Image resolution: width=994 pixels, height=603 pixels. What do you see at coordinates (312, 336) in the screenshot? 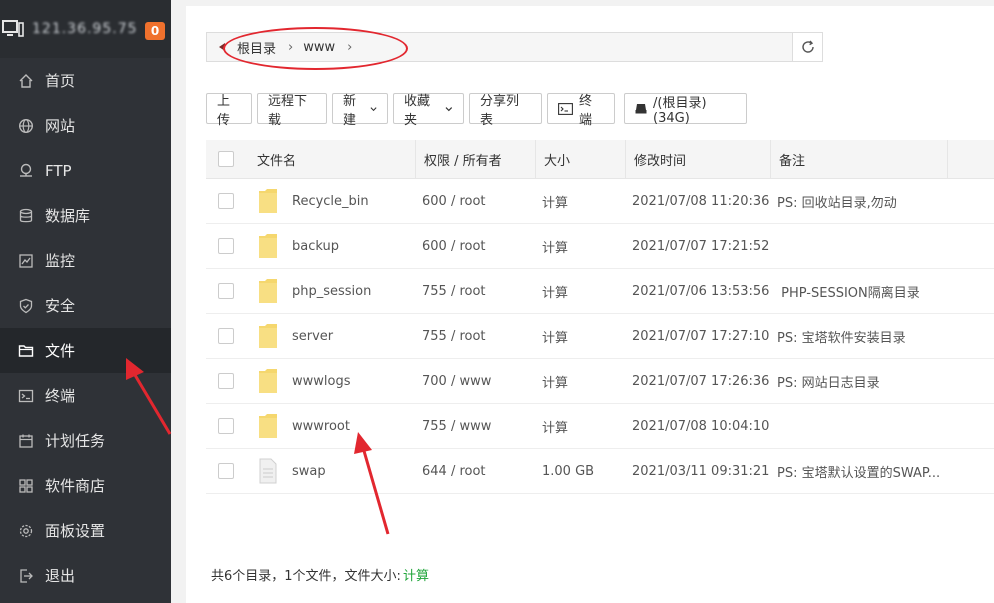
I see `file-name: server` at bounding box center [312, 336].